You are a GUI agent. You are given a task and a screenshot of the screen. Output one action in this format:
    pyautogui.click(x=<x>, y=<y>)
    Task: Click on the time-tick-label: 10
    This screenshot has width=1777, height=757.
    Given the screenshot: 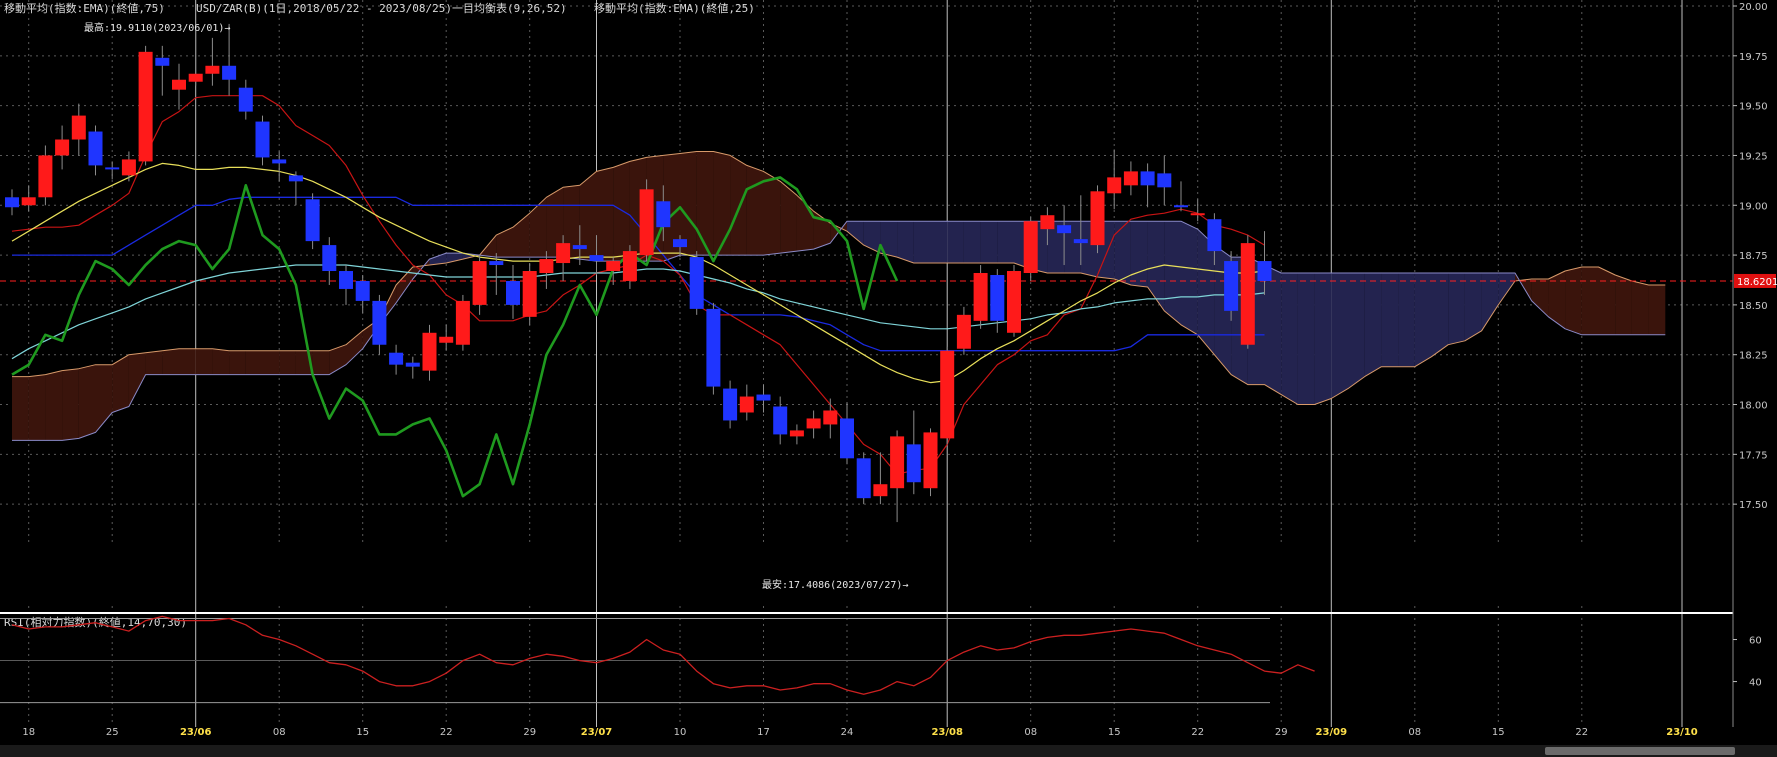 What is the action you would take?
    pyautogui.click(x=680, y=732)
    